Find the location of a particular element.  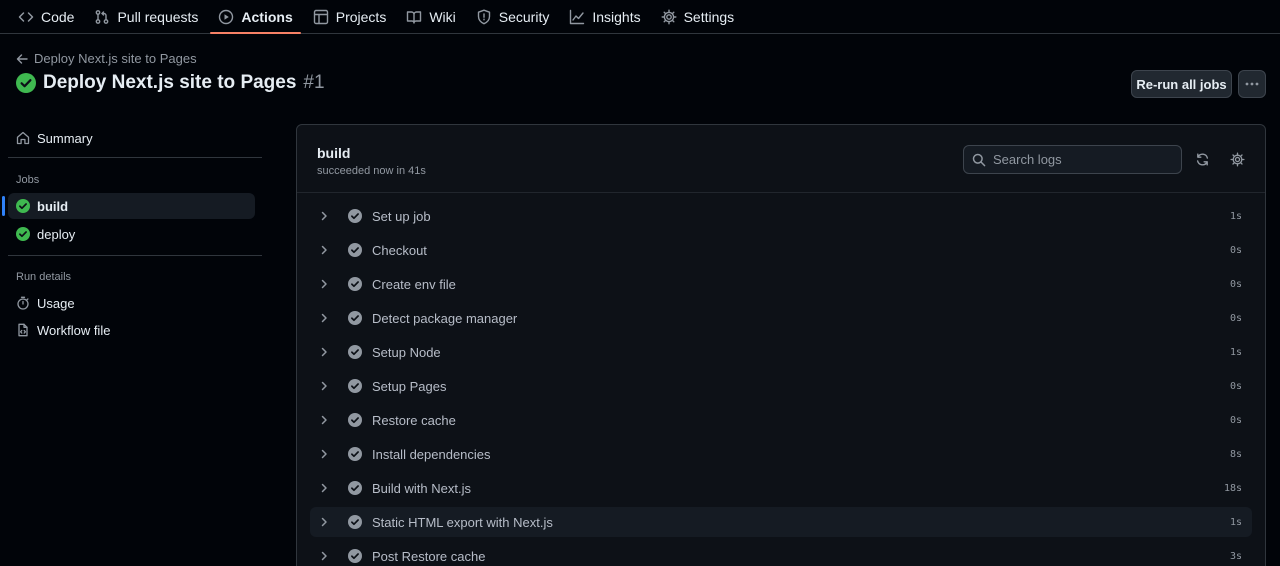

step-name: Setup Pages is located at coordinates (409, 386).